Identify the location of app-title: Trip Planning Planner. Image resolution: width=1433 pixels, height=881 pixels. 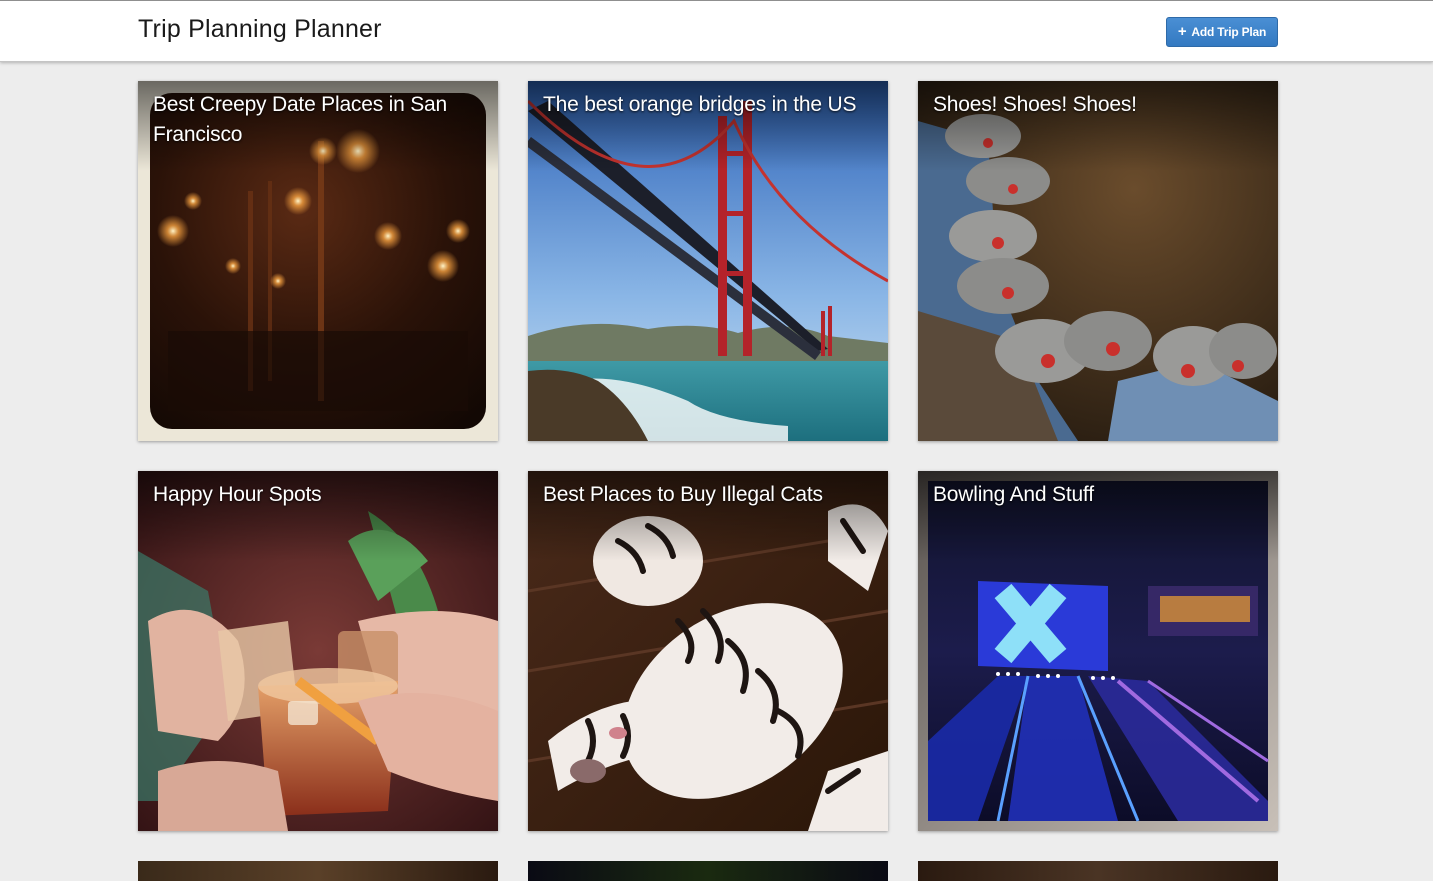
(260, 29).